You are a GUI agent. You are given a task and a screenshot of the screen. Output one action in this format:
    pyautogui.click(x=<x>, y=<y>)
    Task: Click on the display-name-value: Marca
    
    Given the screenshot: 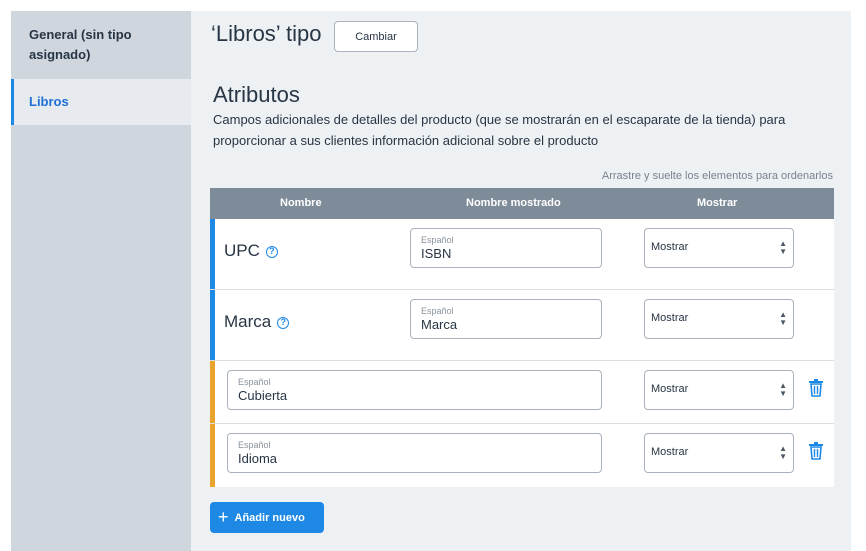 What is the action you would take?
    pyautogui.click(x=439, y=324)
    